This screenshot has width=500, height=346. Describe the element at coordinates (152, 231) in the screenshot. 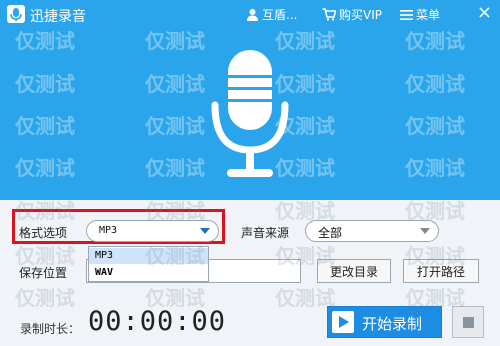

I see `format-select: MP3` at that location.